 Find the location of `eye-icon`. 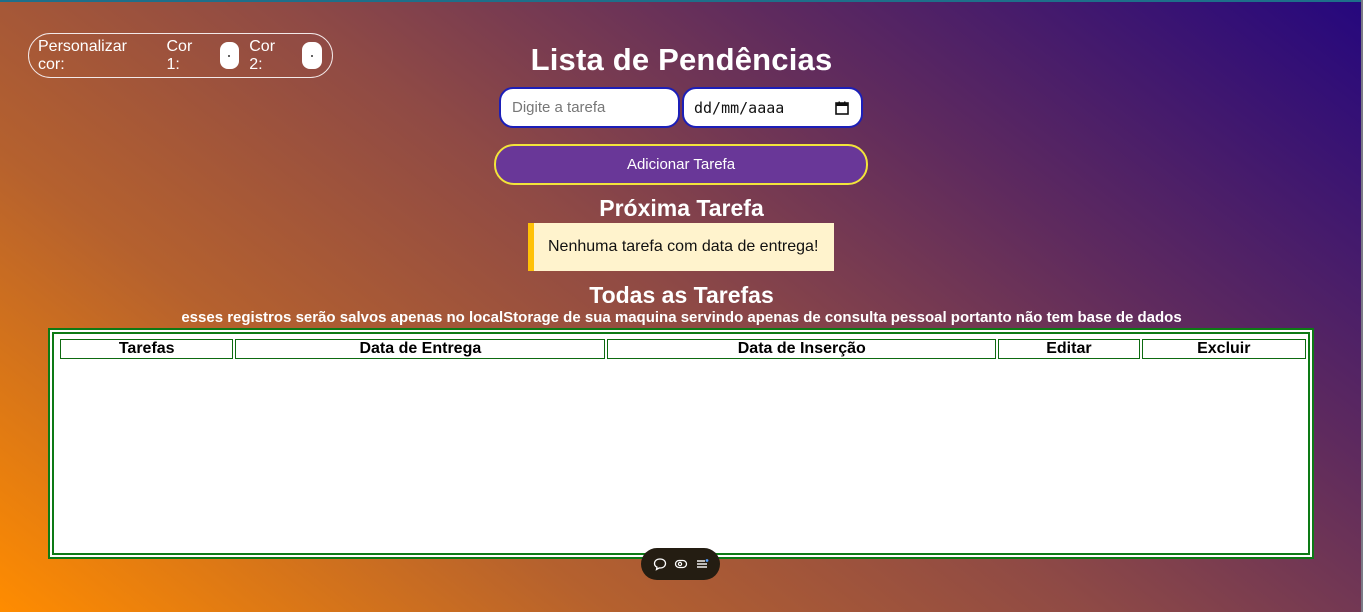

eye-icon is located at coordinates (681, 564).